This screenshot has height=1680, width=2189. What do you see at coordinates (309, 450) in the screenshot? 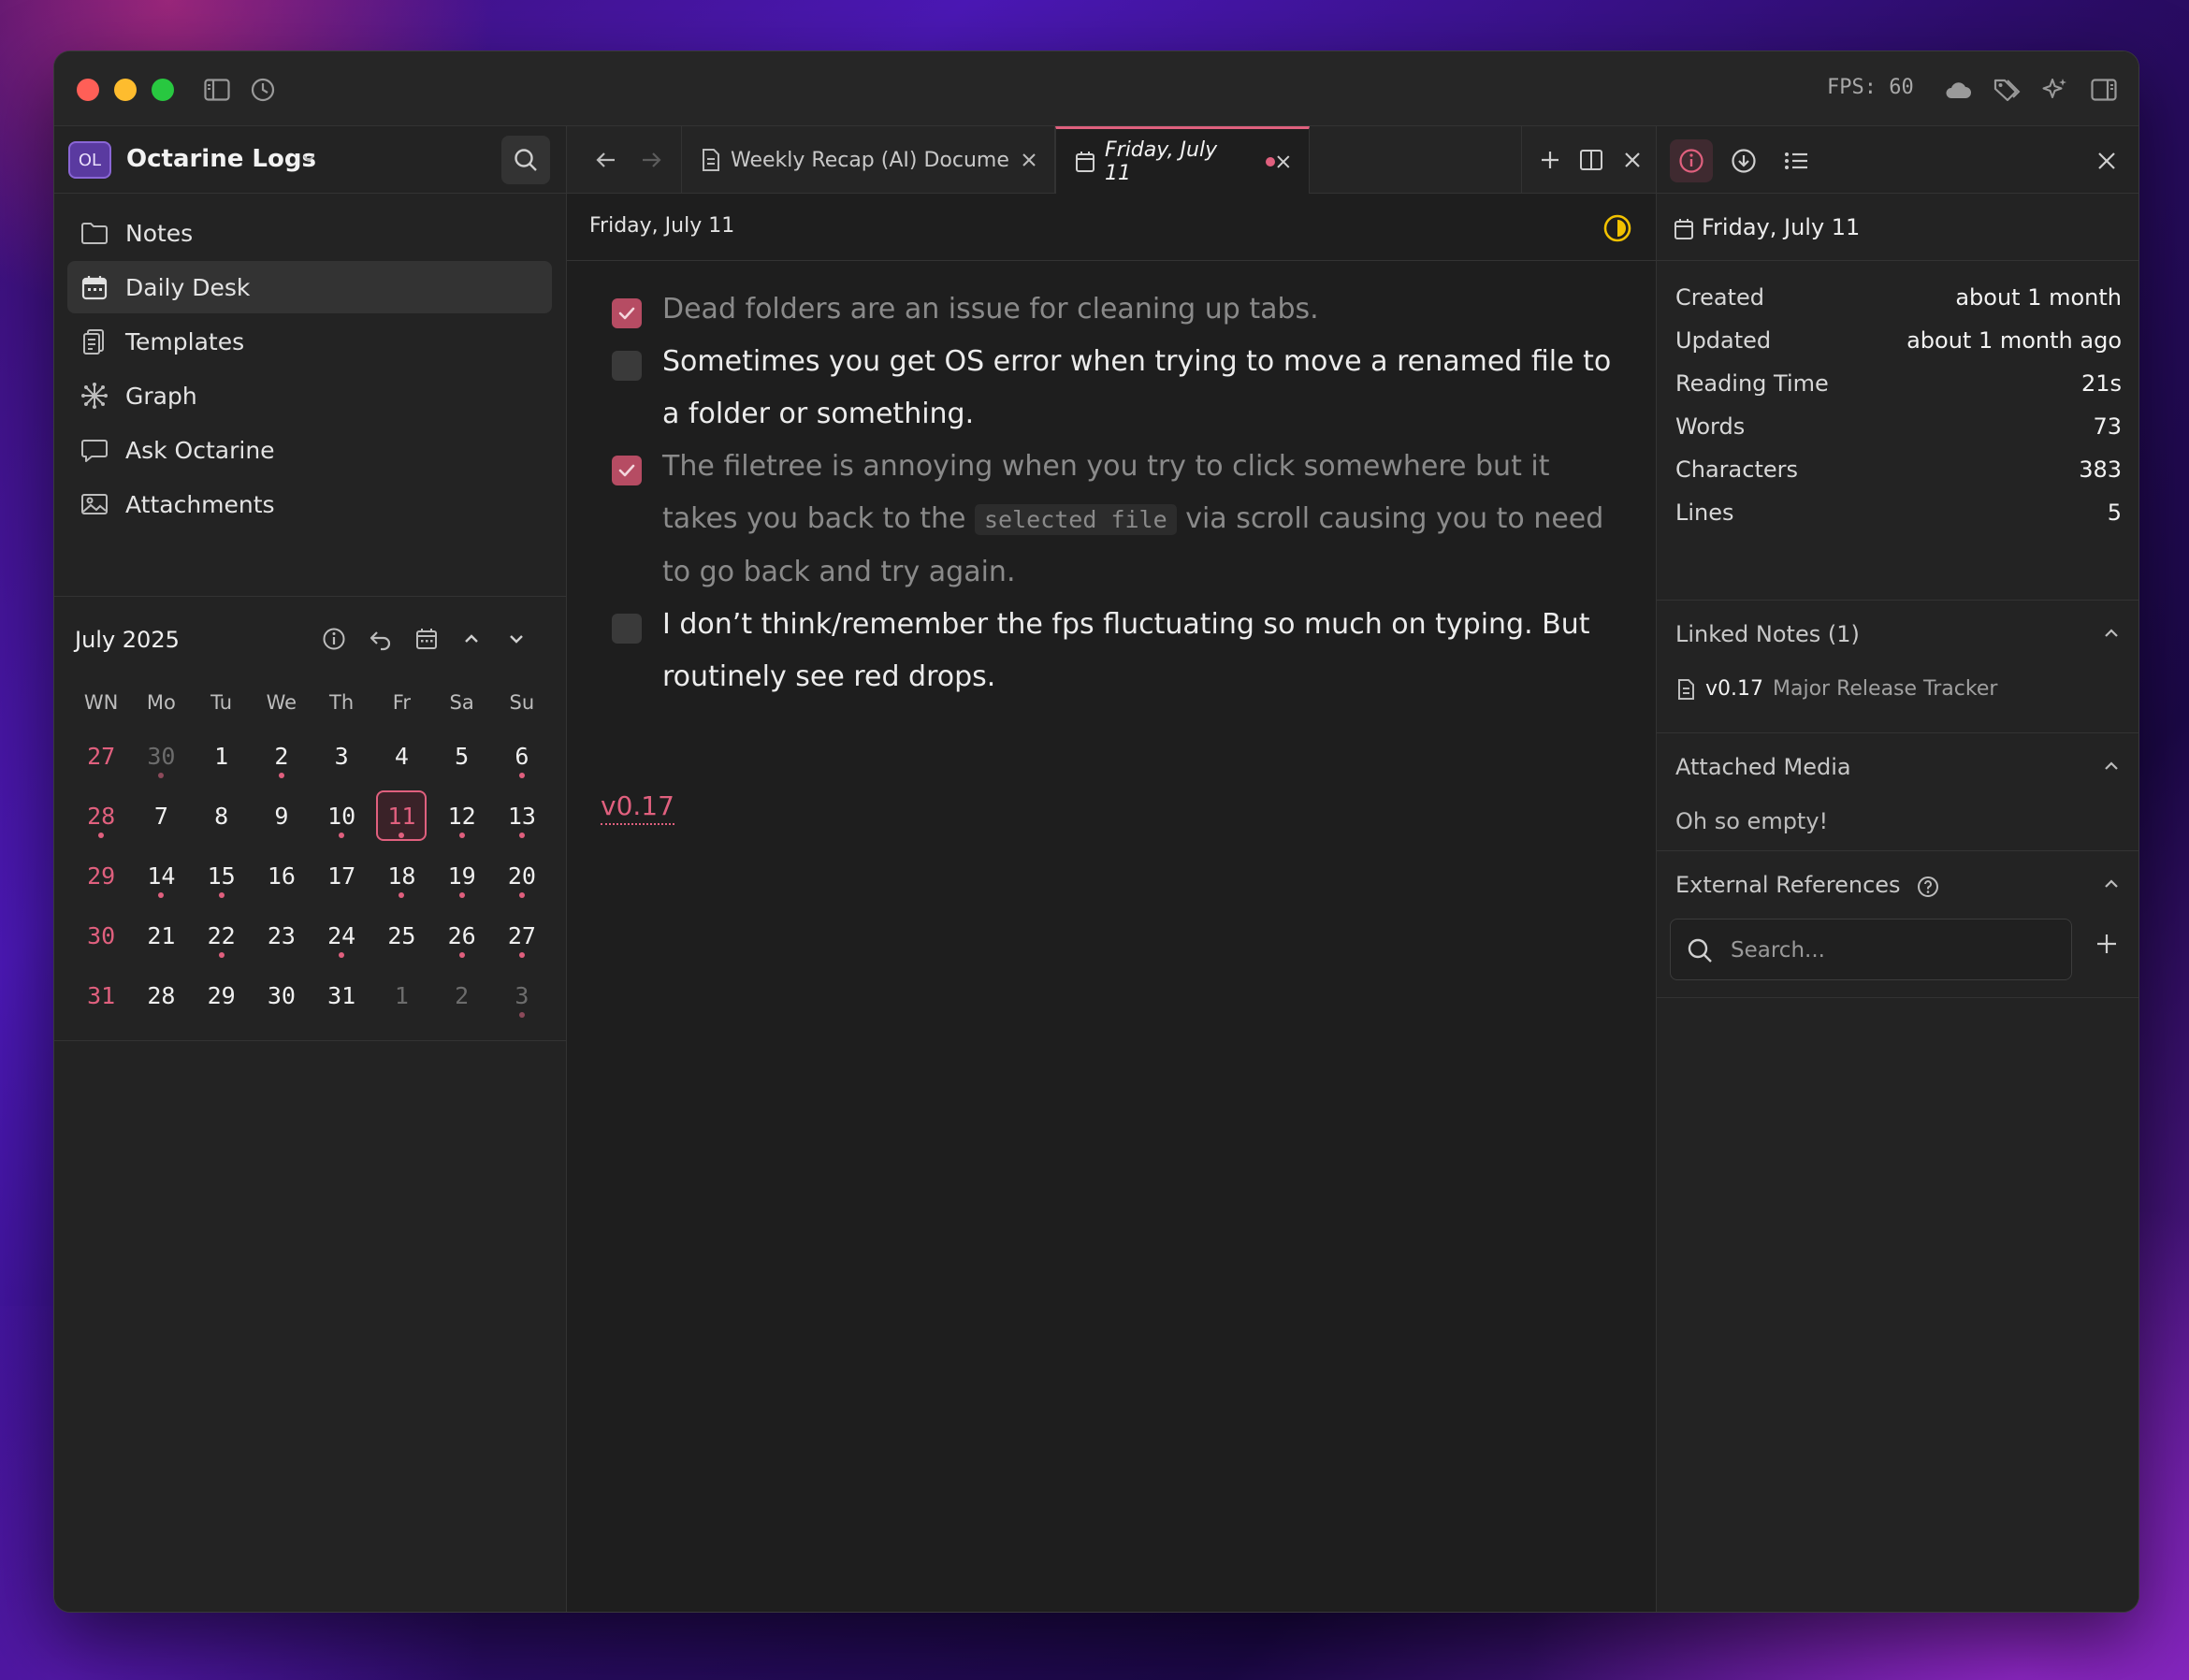
I see `sidebar-item-ask-octarine: Ask Octarine` at bounding box center [309, 450].